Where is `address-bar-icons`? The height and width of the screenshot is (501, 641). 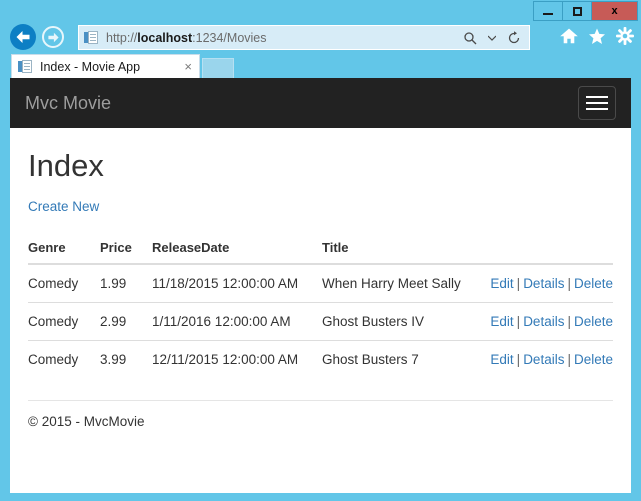
address-bar-icons is located at coordinates (494, 38).